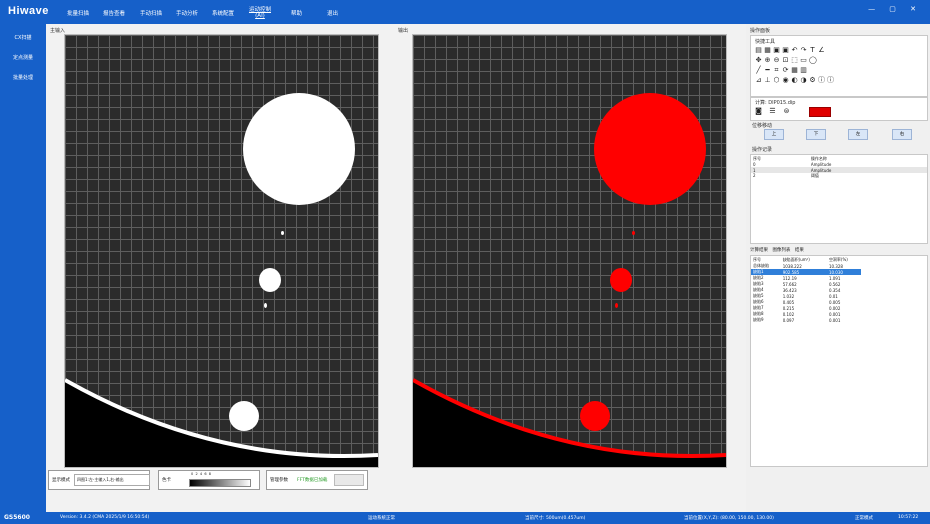 The image size is (930, 524). I want to click on folder-icon: ▦, so click(767, 50).